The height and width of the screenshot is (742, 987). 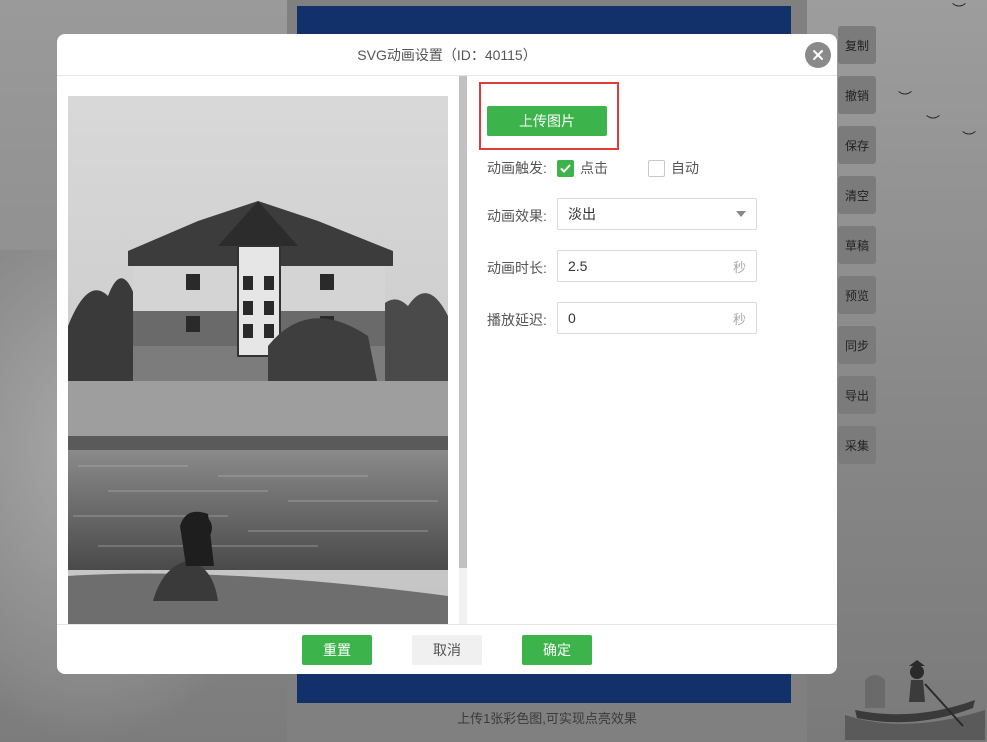 I want to click on dialog-title: SVG动画设置（ID：40115）, so click(x=447, y=54).